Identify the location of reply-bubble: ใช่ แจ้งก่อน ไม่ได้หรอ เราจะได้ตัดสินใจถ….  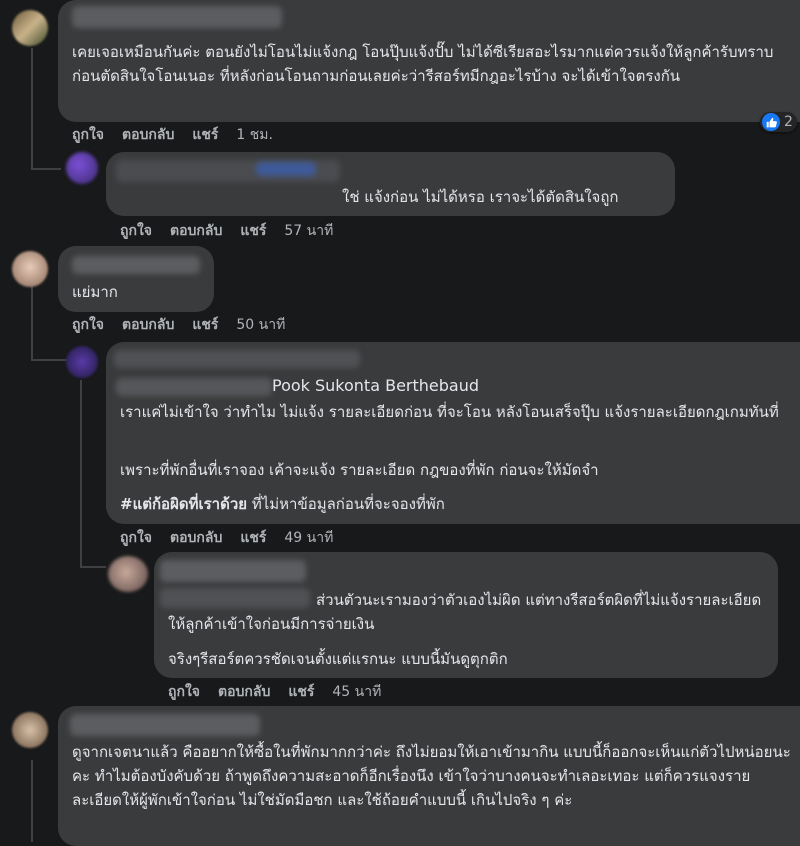
(390, 184).